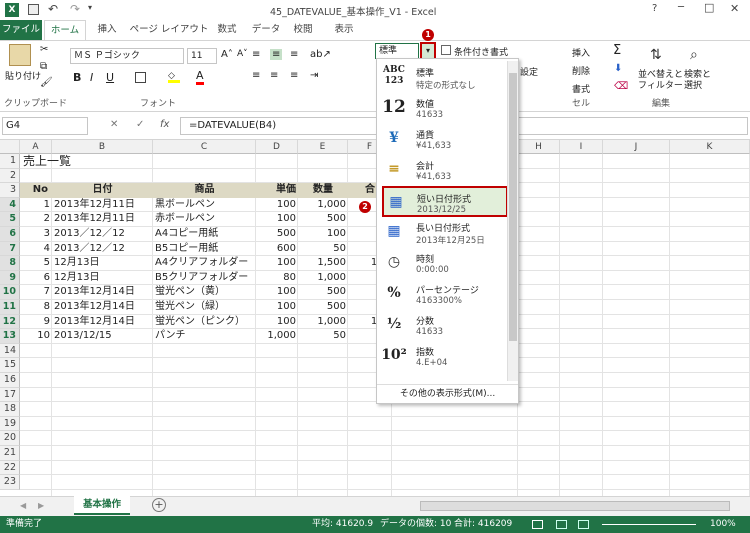  I want to click on table-cell: 5, so click(36, 263).